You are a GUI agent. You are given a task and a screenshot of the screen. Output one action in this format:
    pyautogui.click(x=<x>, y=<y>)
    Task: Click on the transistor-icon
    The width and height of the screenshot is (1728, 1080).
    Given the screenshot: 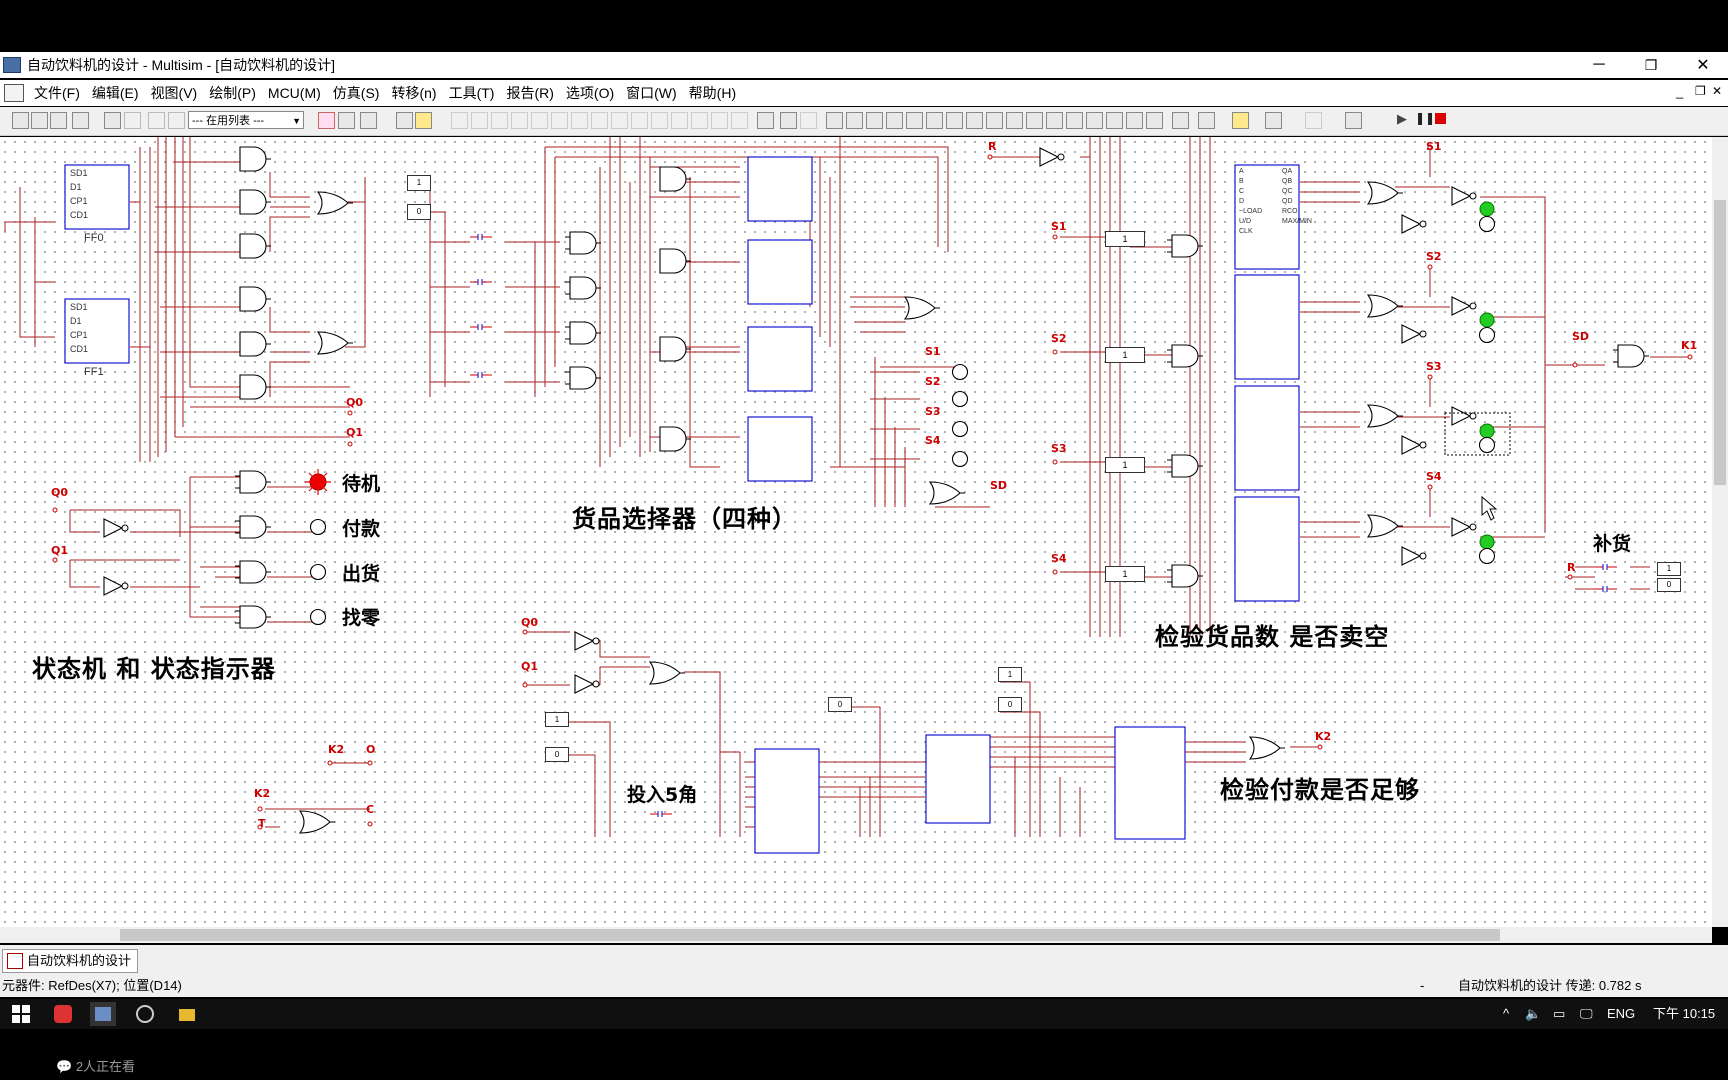 What is the action you would take?
    pyautogui.click(x=519, y=120)
    